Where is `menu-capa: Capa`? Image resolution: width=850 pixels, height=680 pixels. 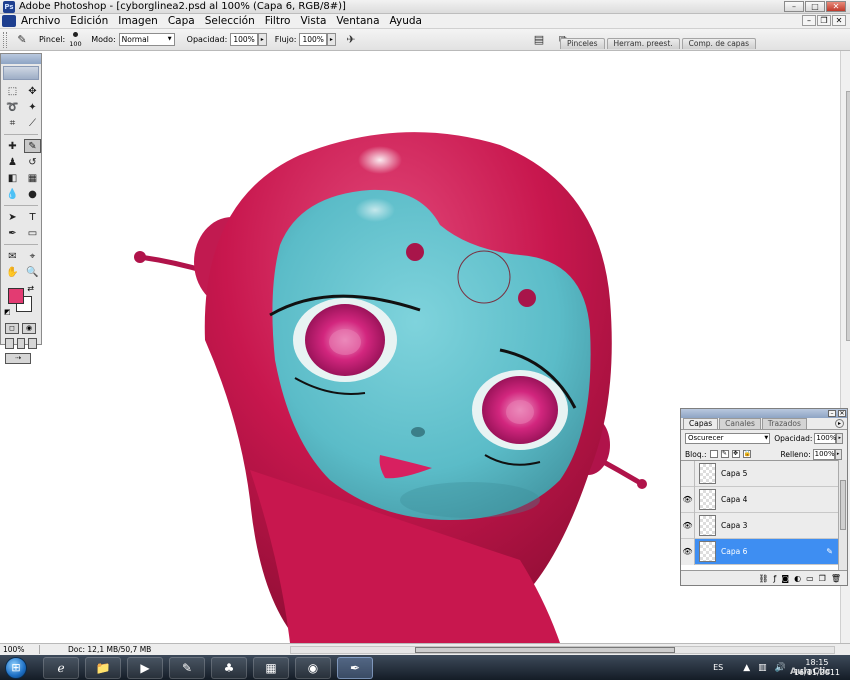 menu-capa: Capa is located at coordinates (181, 21).